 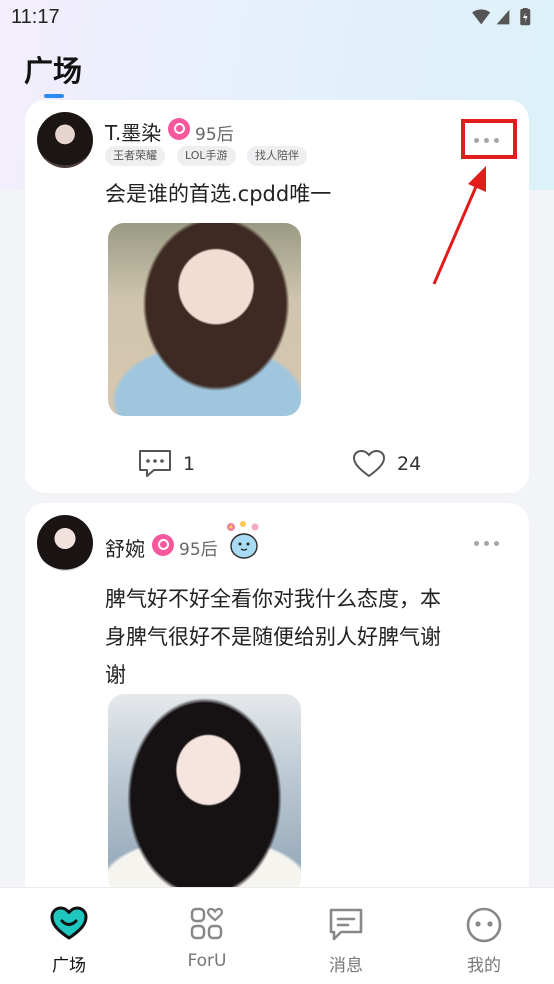 I want to click on page-title: 广场, so click(x=53, y=69).